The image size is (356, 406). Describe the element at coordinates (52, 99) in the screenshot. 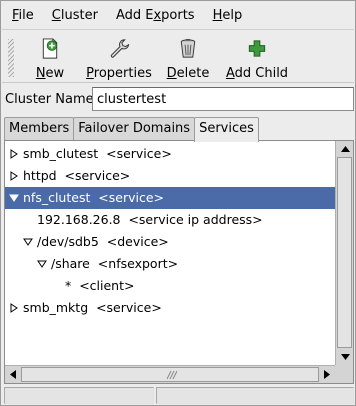

I see `cluster-name-label: Cluster Name:` at that location.